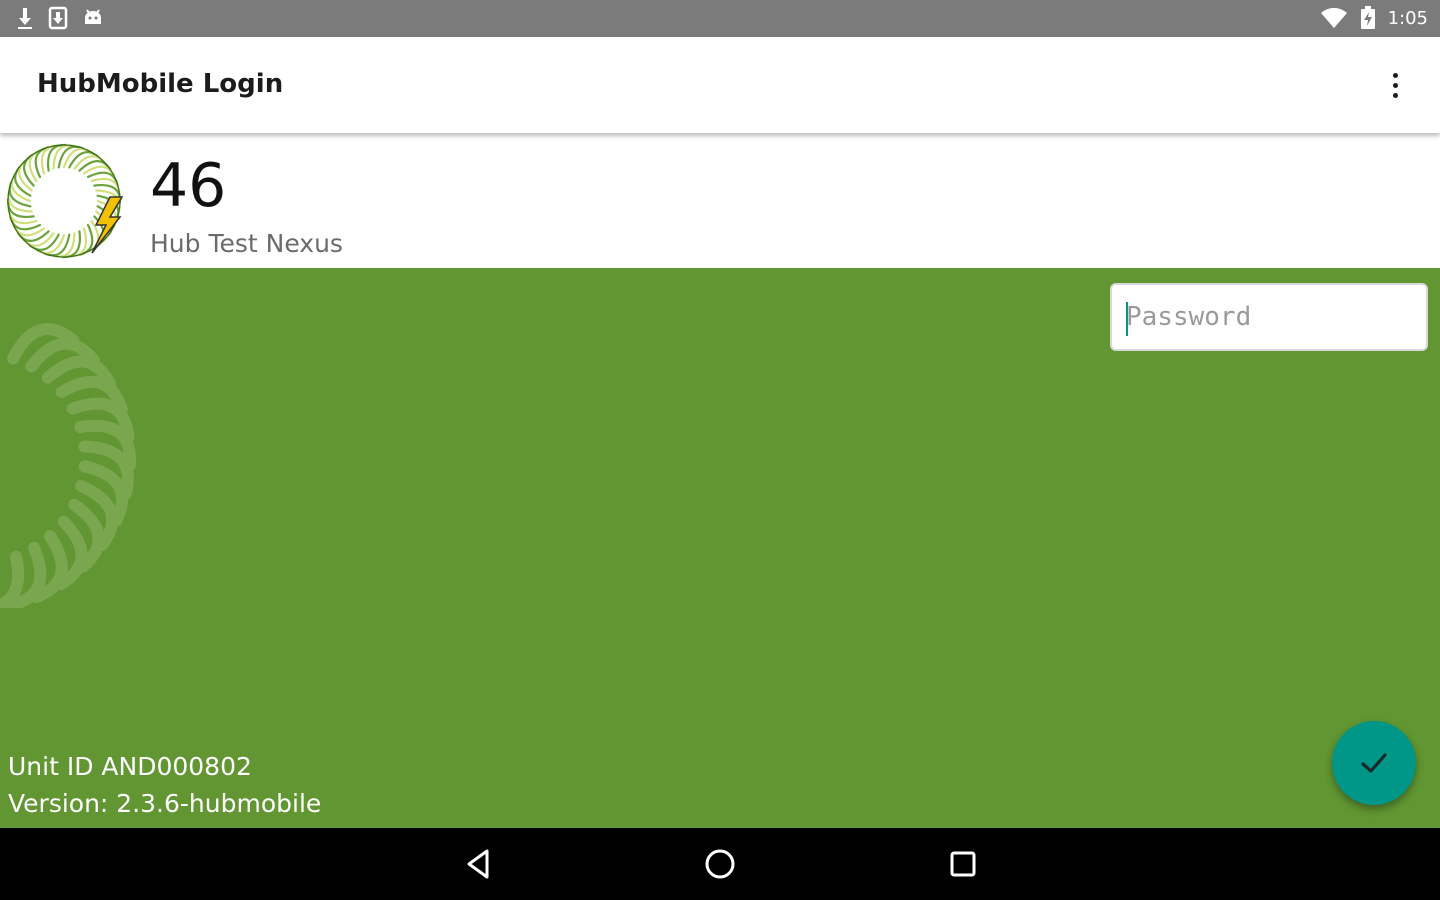 Image resolution: width=1440 pixels, height=900 pixels. Describe the element at coordinates (720, 18) in the screenshot. I see `status-bar: 1:05` at that location.